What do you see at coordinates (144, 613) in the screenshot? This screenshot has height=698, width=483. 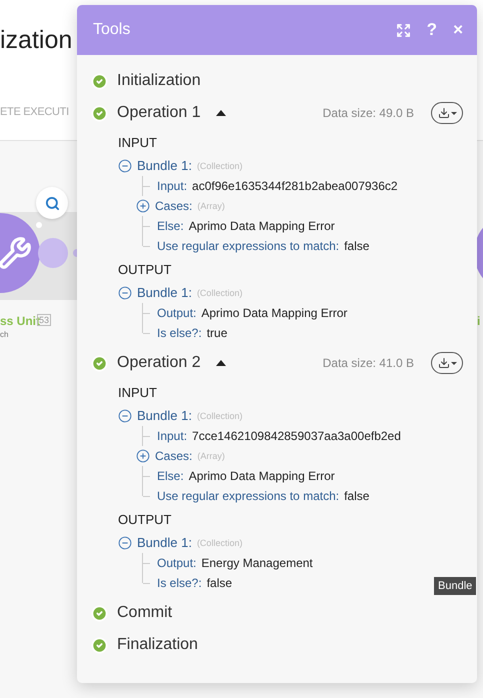 I see `step-label: Commit` at bounding box center [144, 613].